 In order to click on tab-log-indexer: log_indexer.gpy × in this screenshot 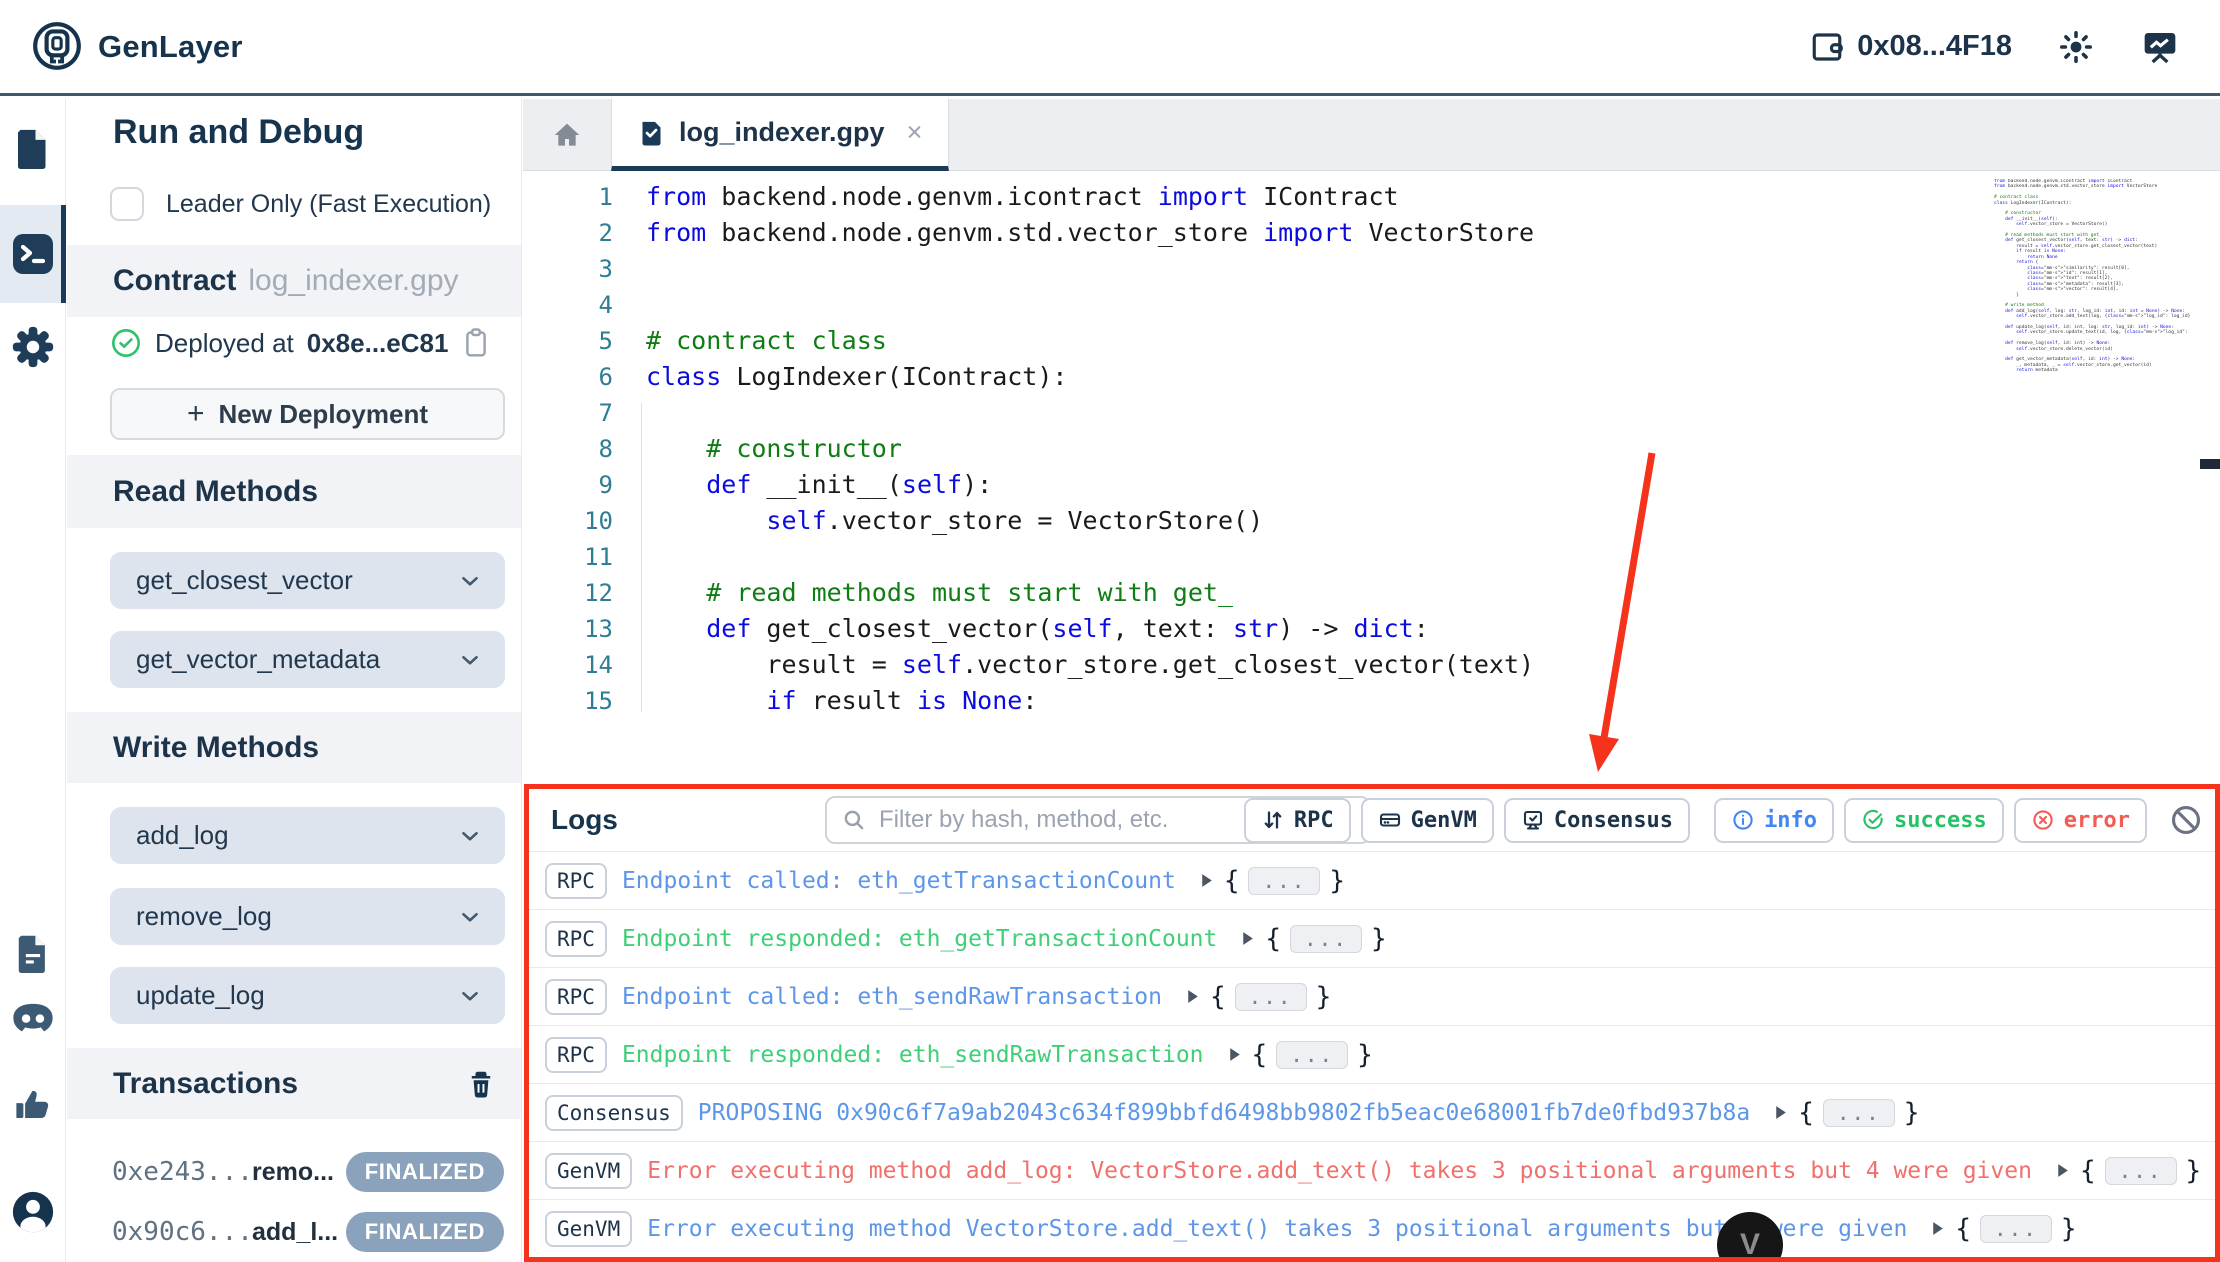, I will do `click(780, 135)`.